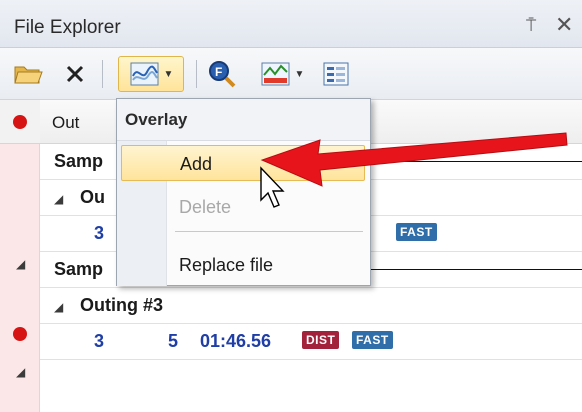  What do you see at coordinates (236, 341) in the screenshot?
I see `time-cell: 01:46.56` at bounding box center [236, 341].